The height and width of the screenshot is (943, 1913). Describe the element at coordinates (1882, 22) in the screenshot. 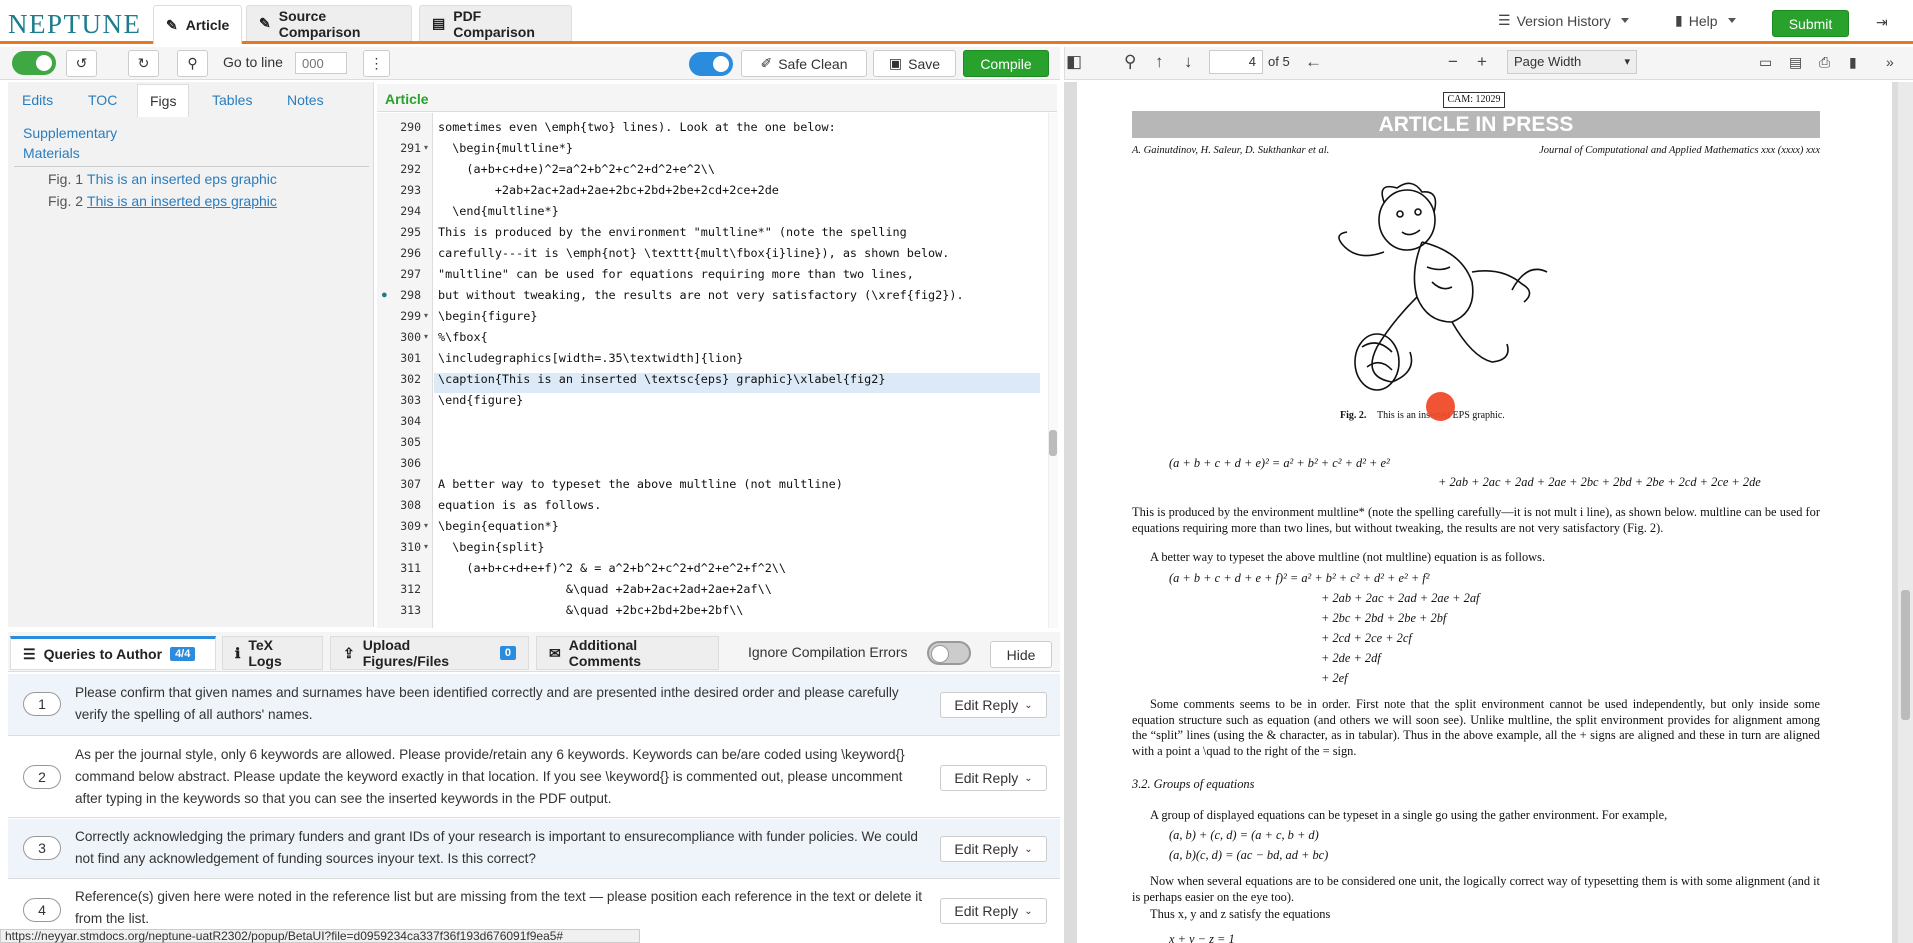

I see `signout-icon: ⇥` at that location.